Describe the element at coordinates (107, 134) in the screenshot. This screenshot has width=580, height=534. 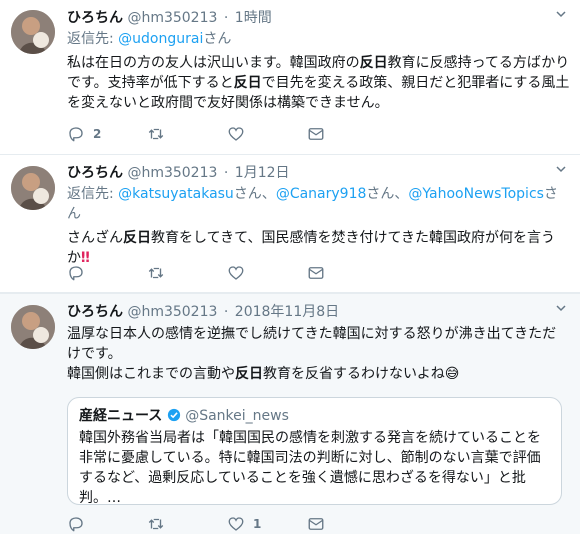
I see `reply-button: 2` at that location.